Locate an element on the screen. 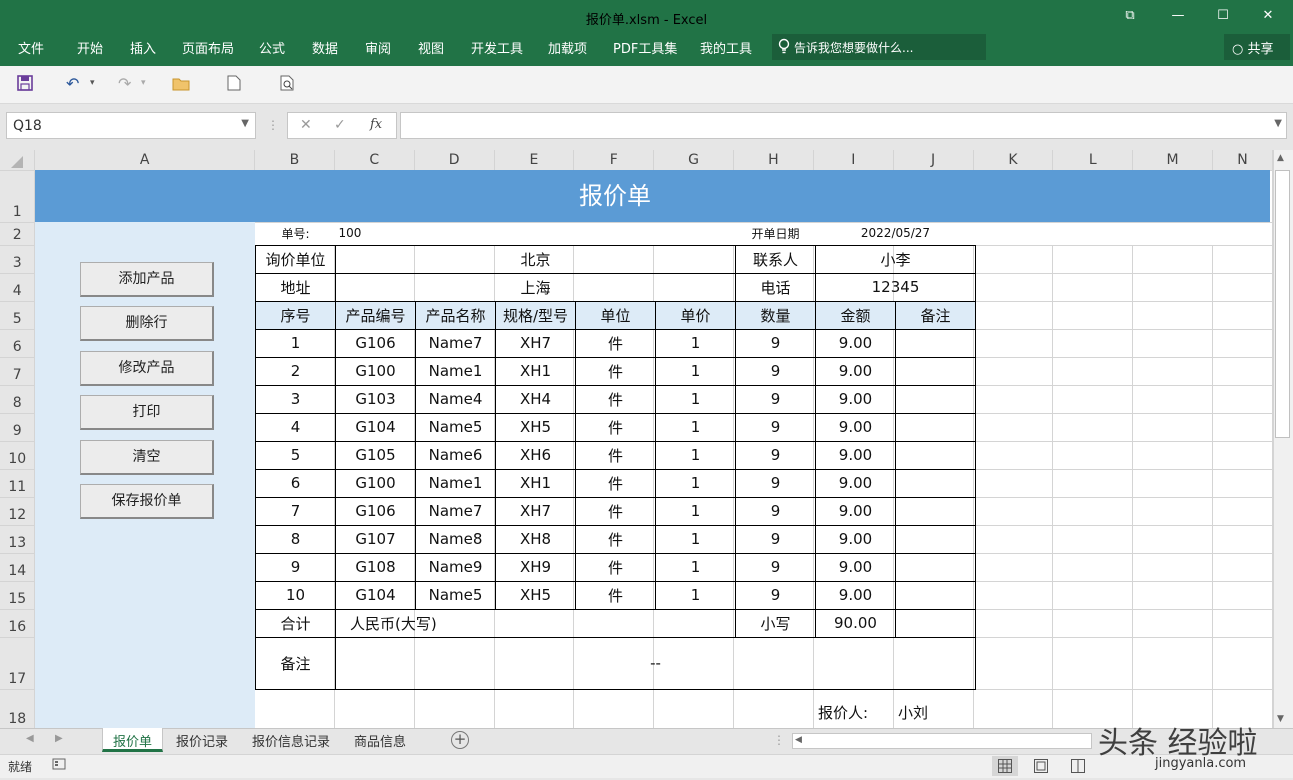  column-header: J is located at coordinates (933, 160).